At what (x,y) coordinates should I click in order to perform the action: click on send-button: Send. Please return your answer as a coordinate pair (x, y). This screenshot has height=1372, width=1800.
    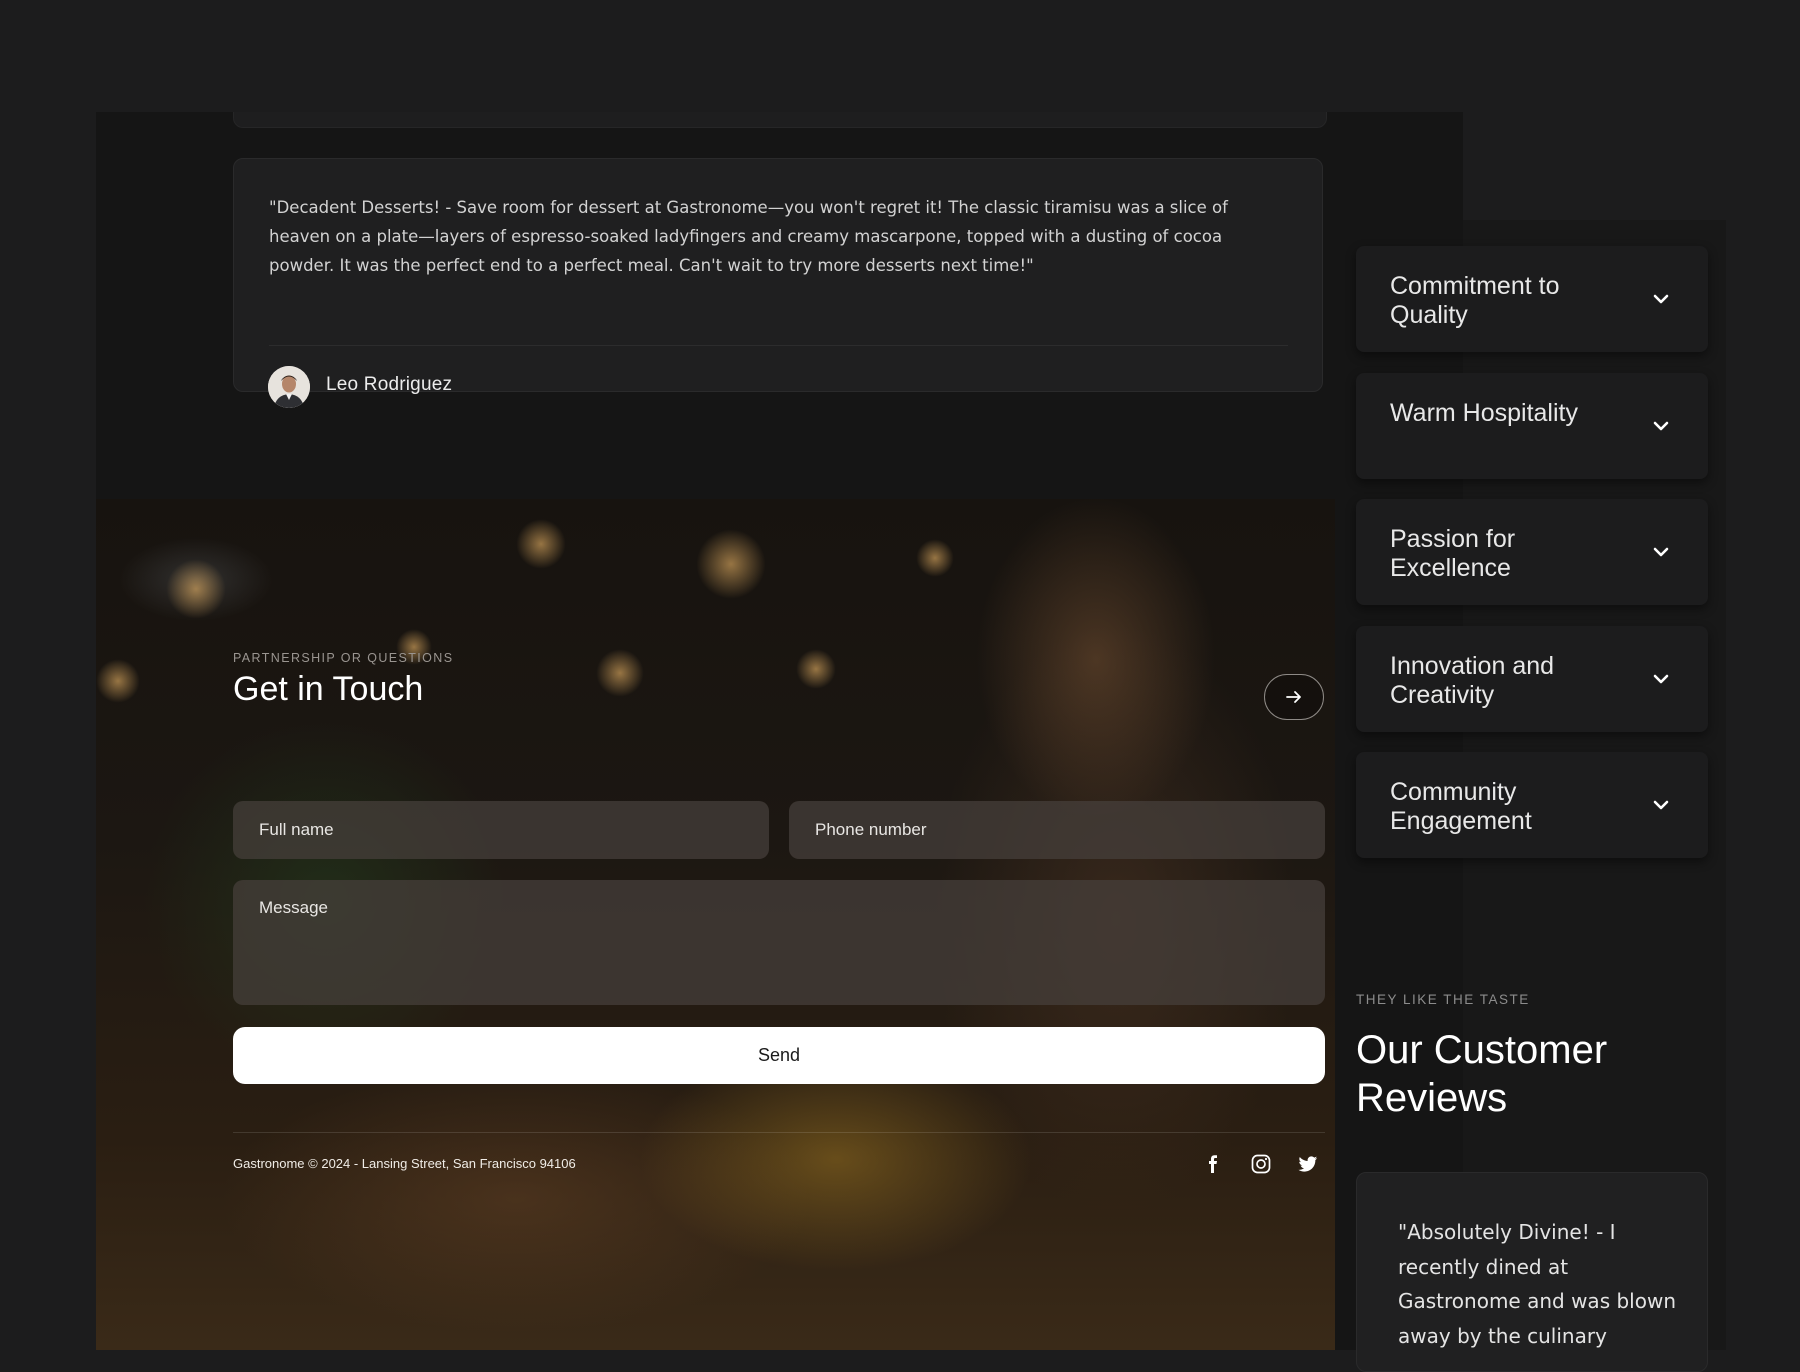
    Looking at the image, I should click on (779, 1055).